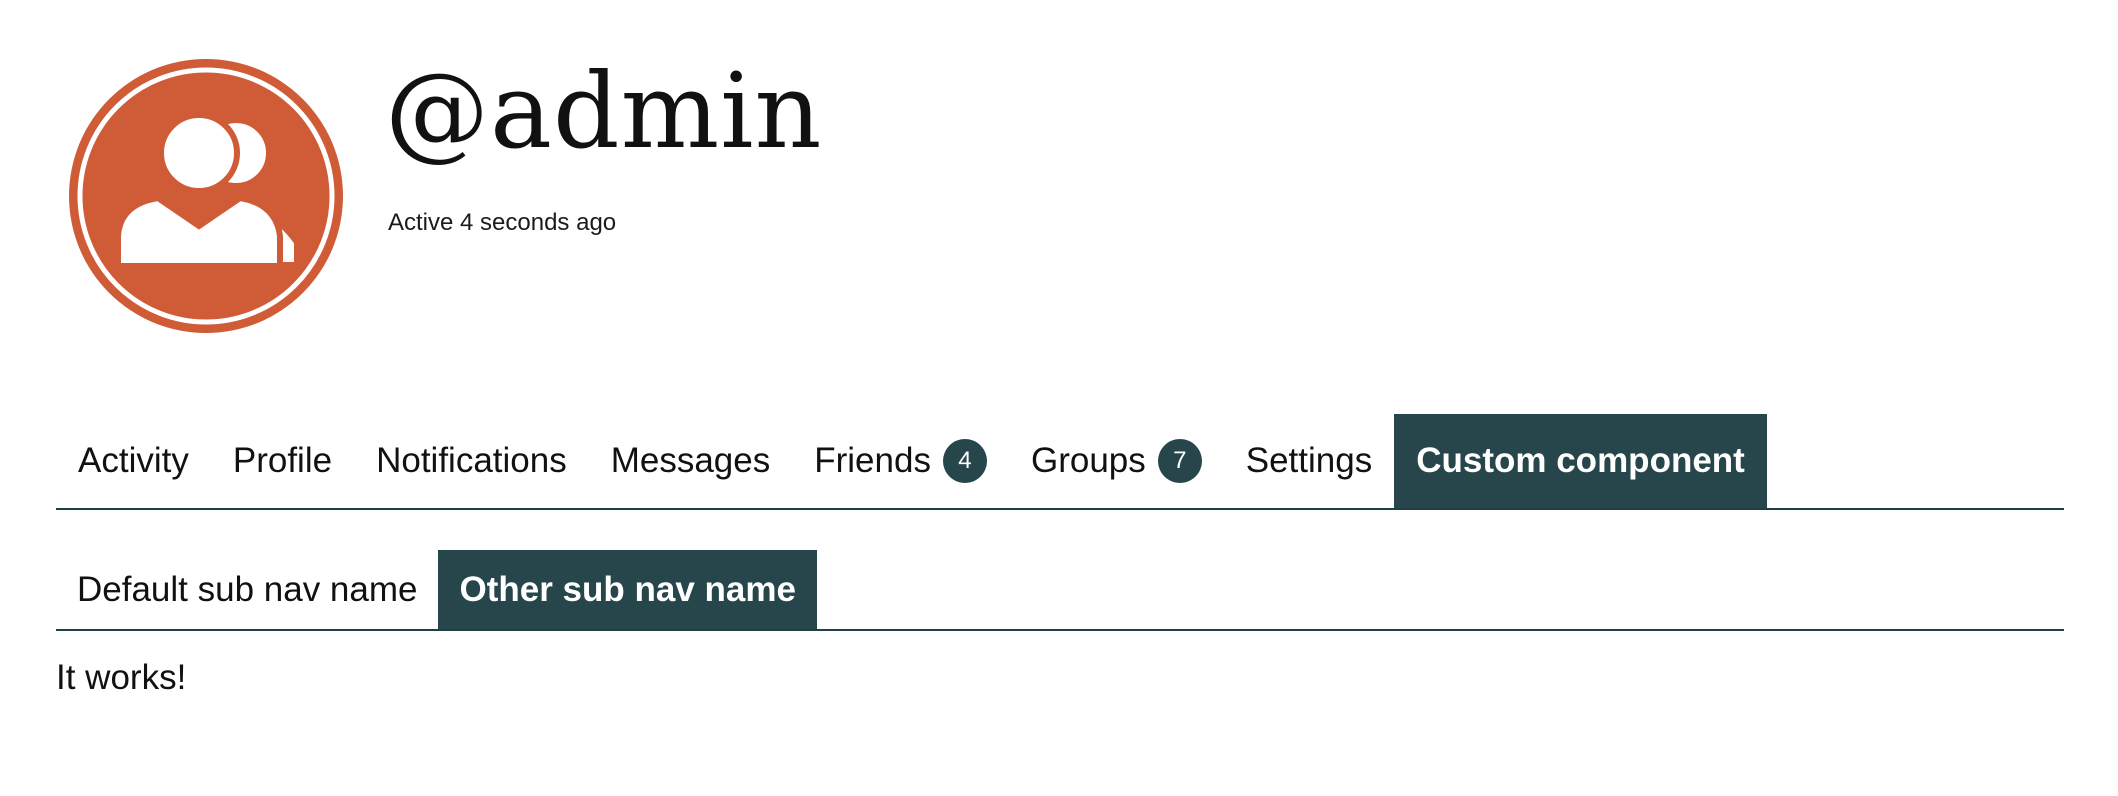  I want to click on sub-nav: Default sub nav name Other sub nav name, so click(1060, 590).